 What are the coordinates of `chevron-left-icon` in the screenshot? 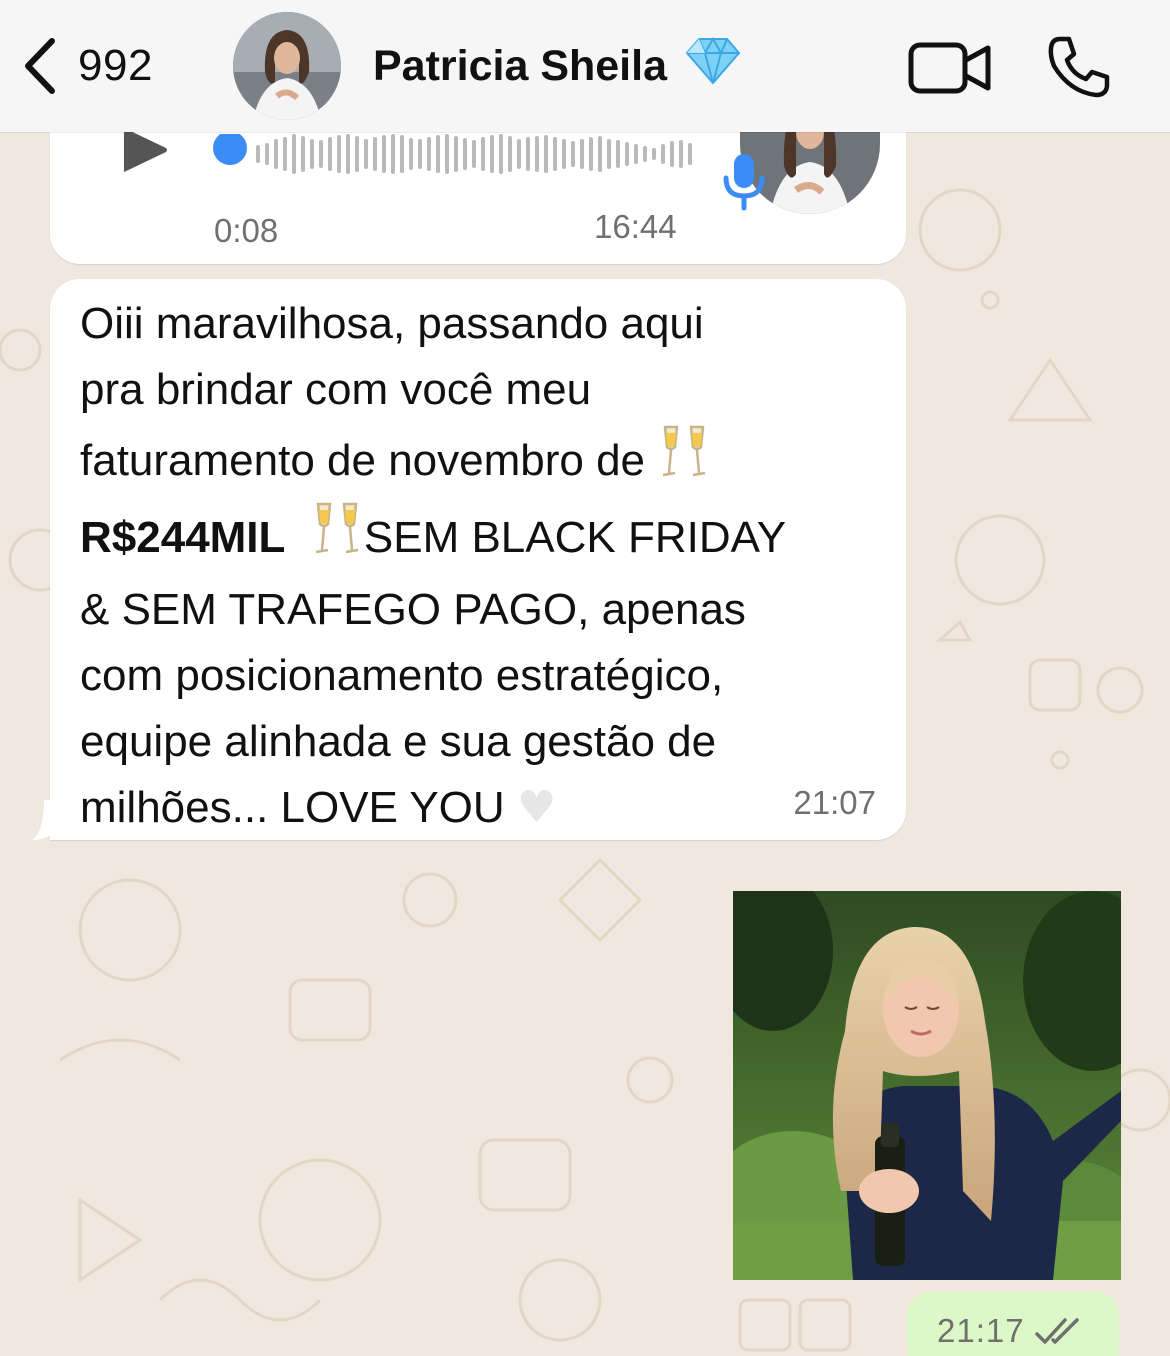 It's located at (40, 66).